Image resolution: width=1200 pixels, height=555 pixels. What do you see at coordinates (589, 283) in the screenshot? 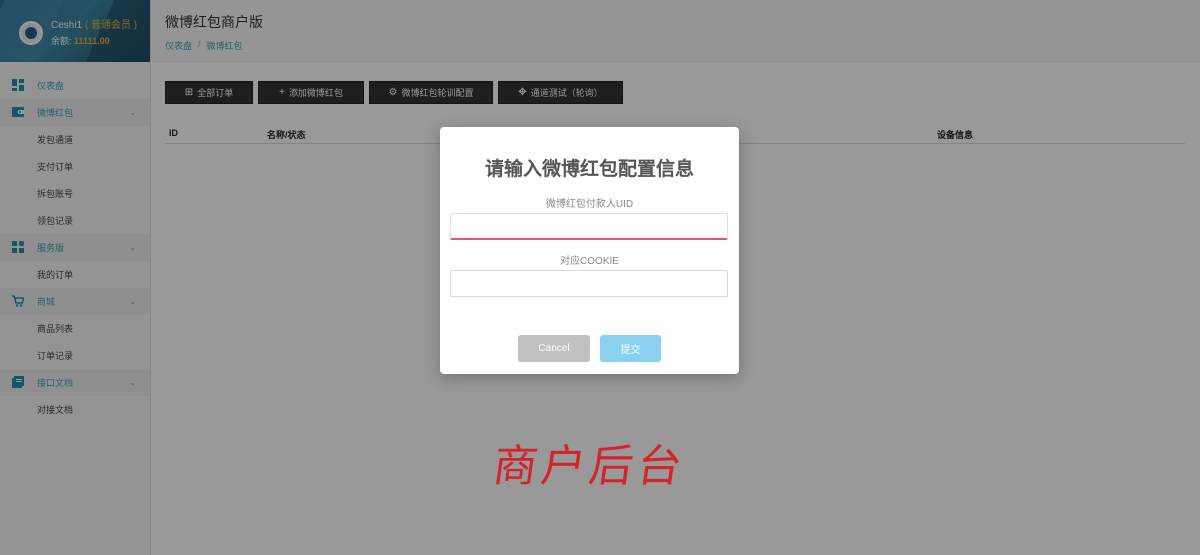
I see `cookie-input` at bounding box center [589, 283].